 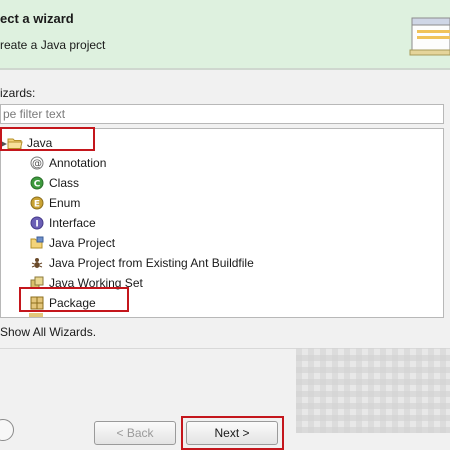 I want to click on tree-item-interface: I Interface, so click(x=62, y=223).